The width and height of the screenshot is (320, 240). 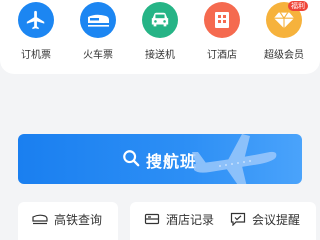 I want to click on search-icon, so click(x=131, y=160).